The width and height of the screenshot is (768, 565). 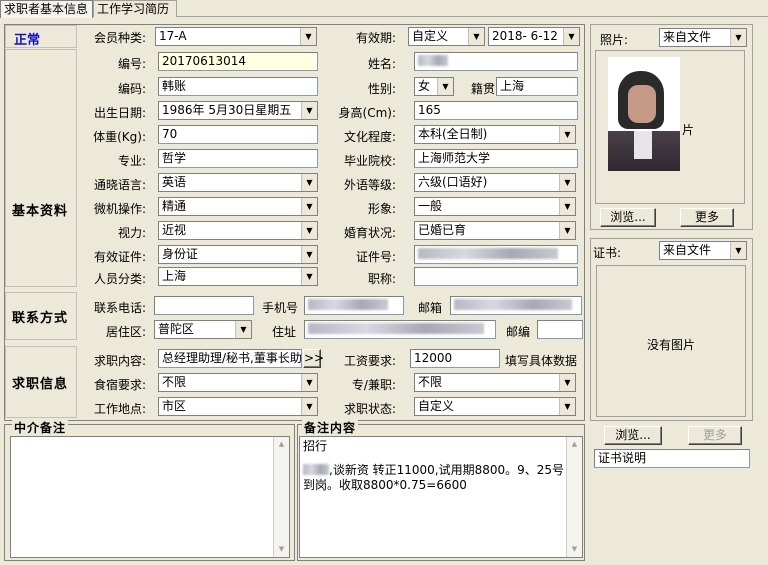 I want to click on job-type-select: 不限 ▼, so click(x=495, y=382).